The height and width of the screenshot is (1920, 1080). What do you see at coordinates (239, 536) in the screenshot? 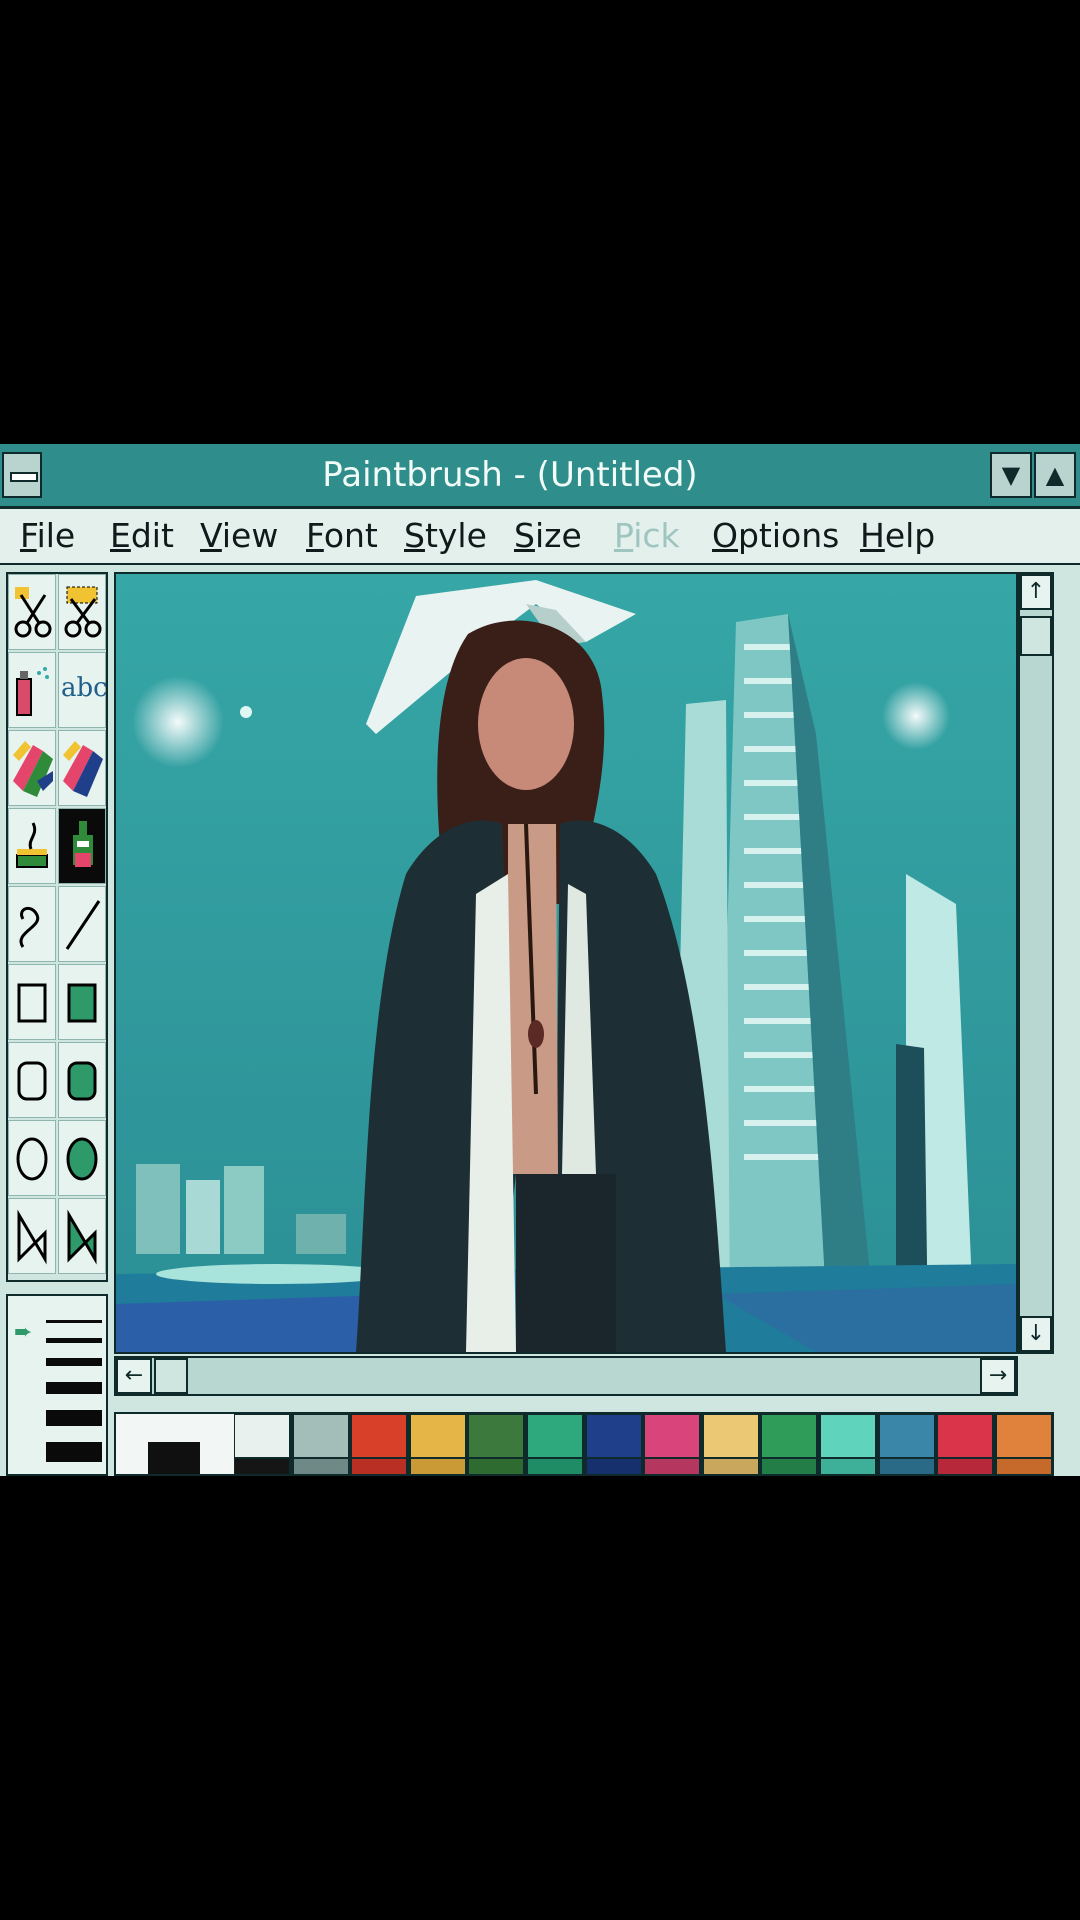
I see `menu-view: View` at bounding box center [239, 536].